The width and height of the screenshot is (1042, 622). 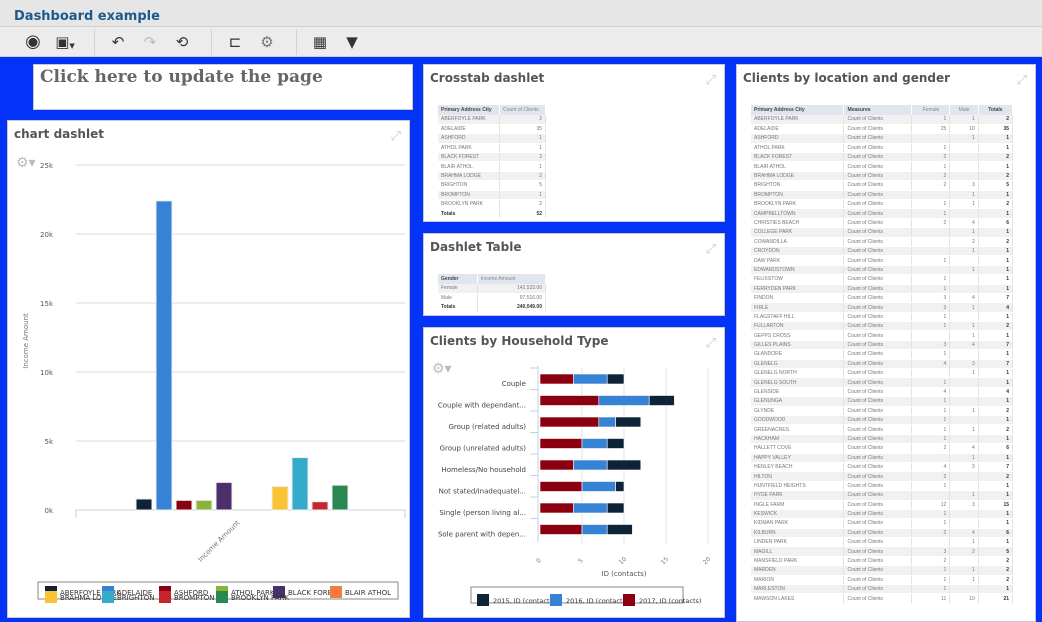 I want to click on settings-button: ⚙, so click(x=267, y=42).